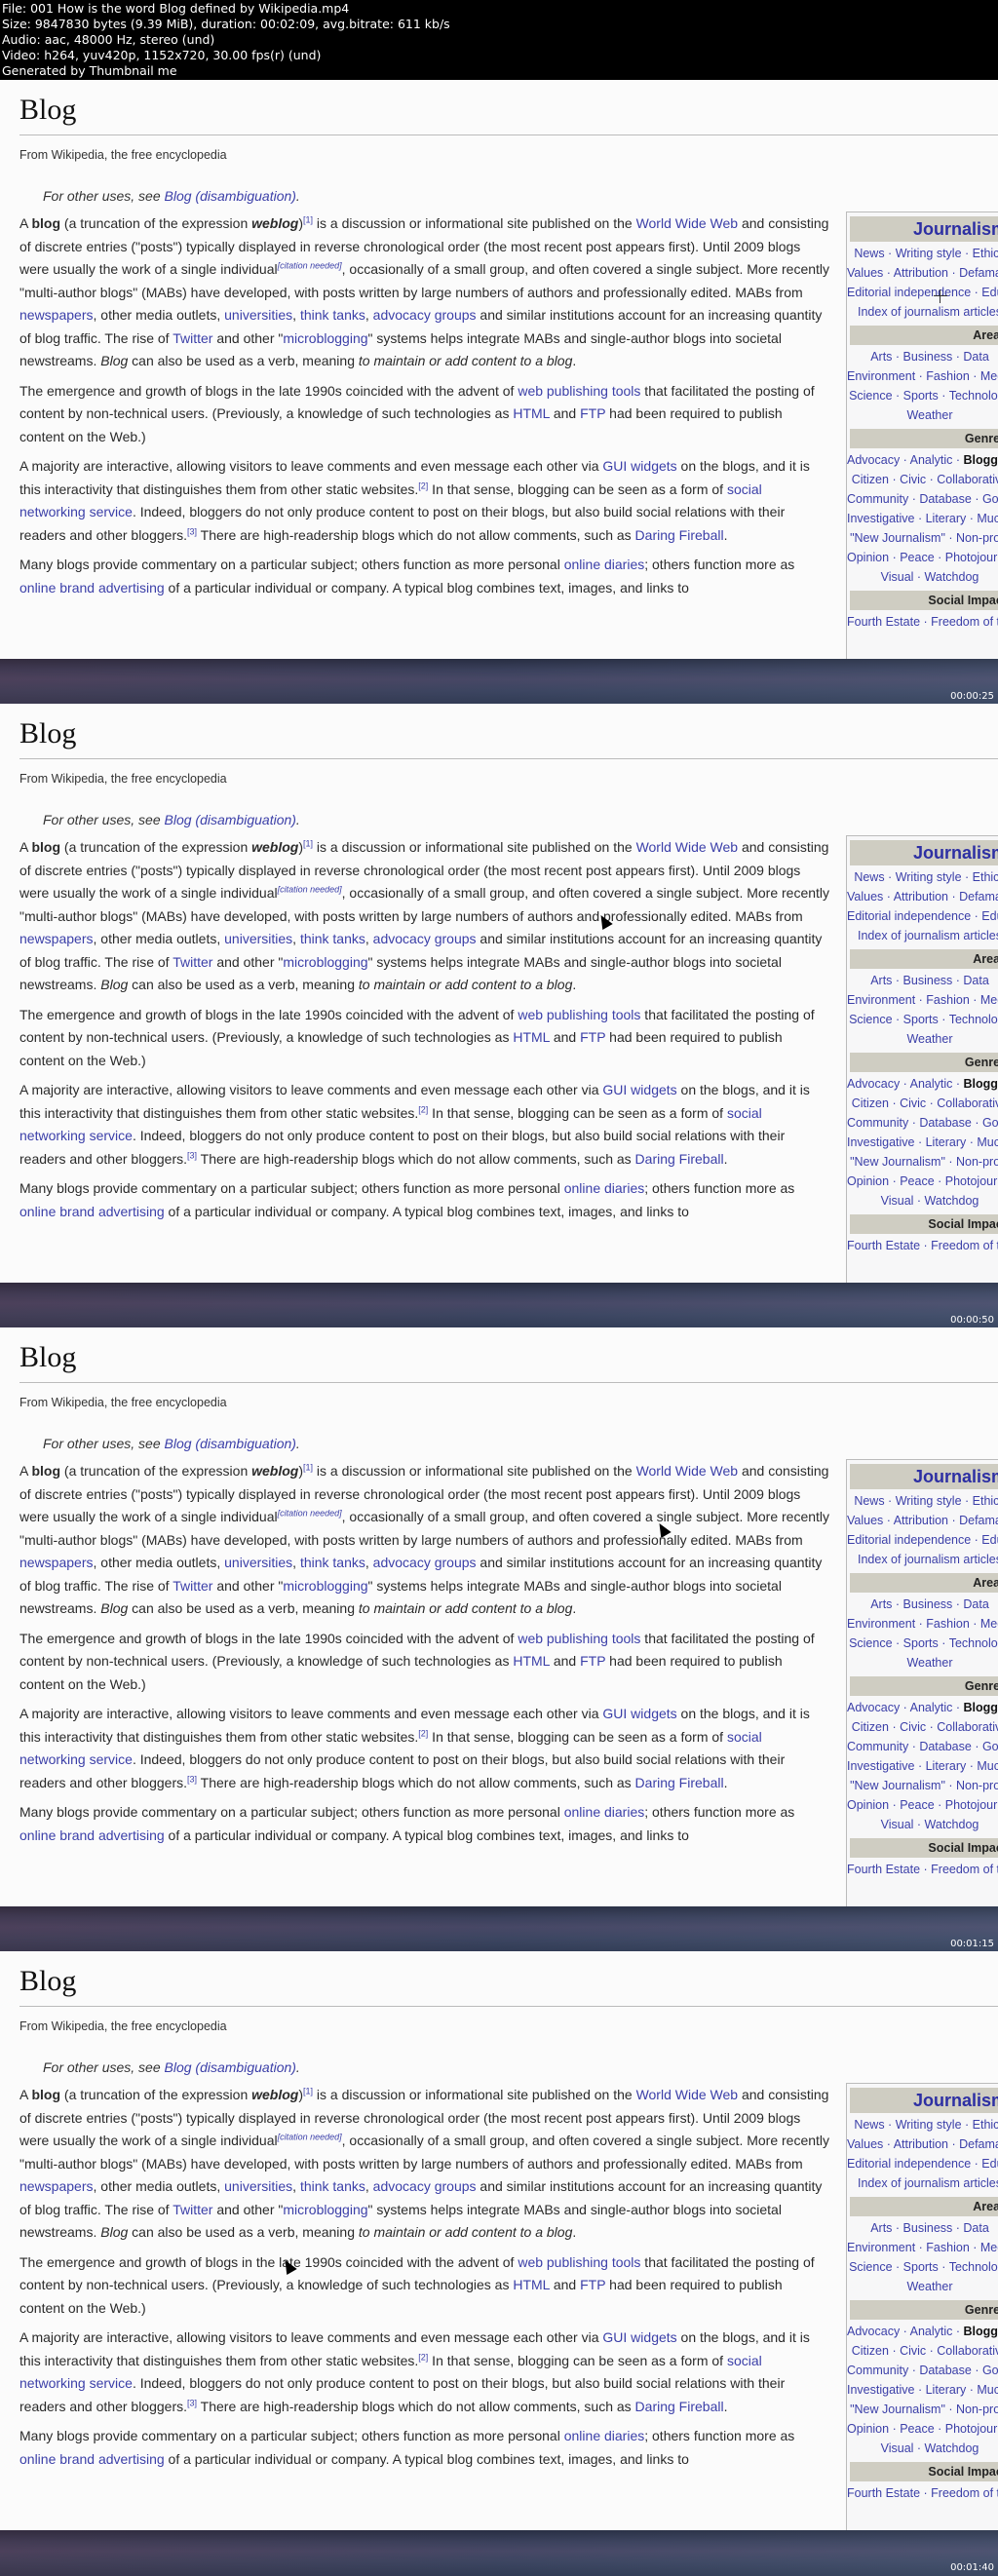 The width and height of the screenshot is (998, 2576). I want to click on infobox-link: Watchdog, so click(952, 2448).